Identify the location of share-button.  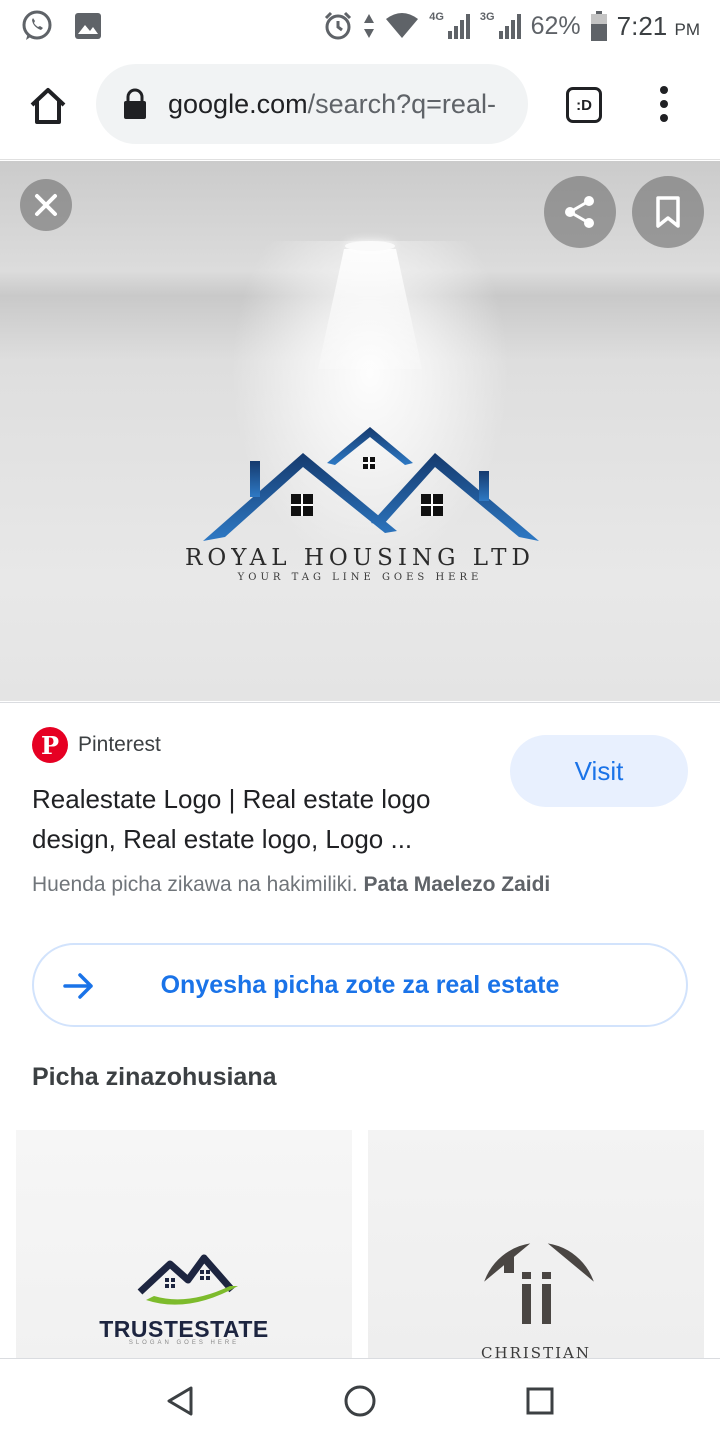
(580, 212).